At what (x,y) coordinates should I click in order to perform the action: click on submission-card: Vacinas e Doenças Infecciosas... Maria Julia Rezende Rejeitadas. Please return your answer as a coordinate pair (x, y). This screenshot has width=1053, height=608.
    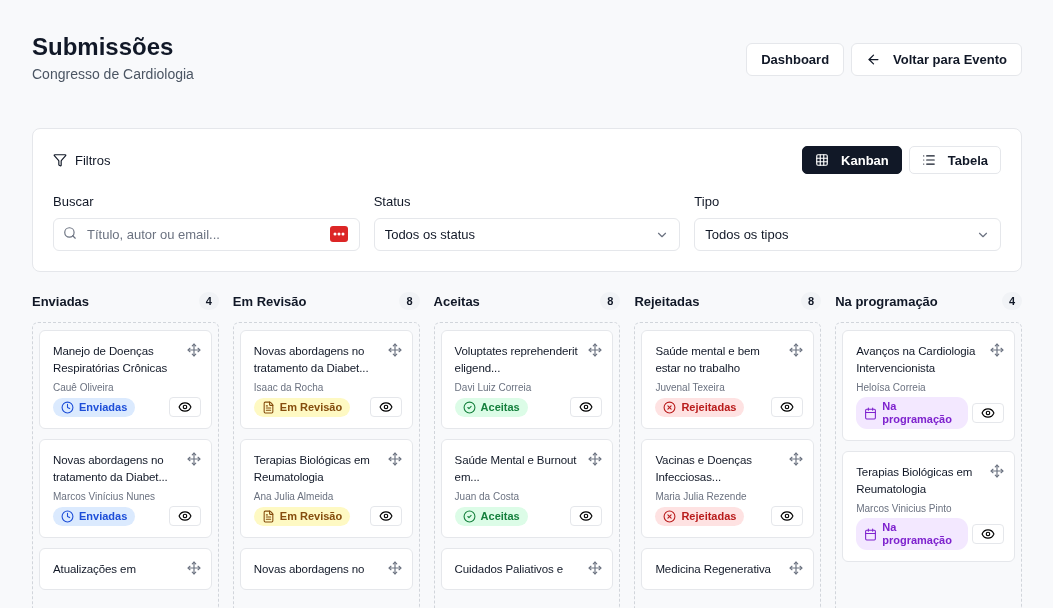
    Looking at the image, I should click on (728, 488).